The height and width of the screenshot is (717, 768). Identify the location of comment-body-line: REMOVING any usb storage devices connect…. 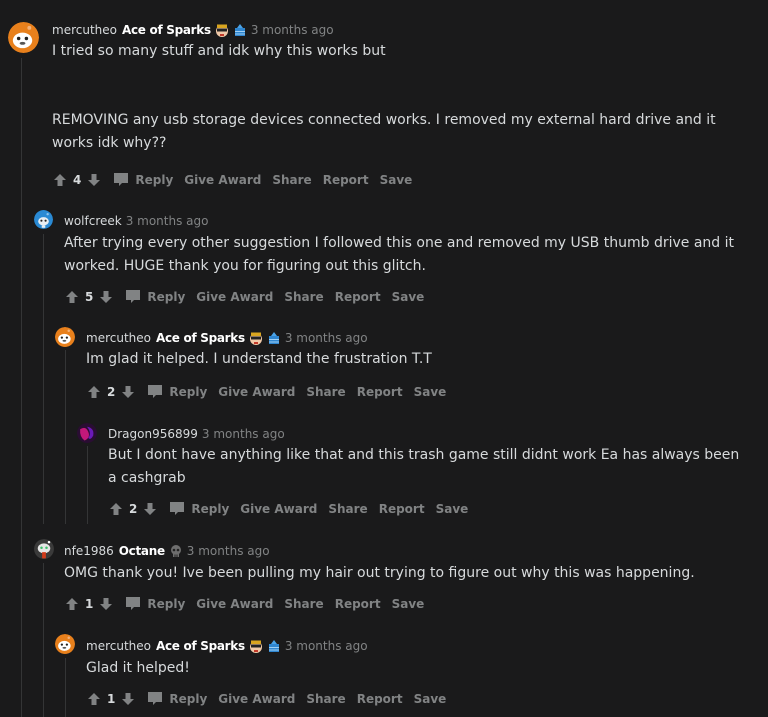
(384, 120).